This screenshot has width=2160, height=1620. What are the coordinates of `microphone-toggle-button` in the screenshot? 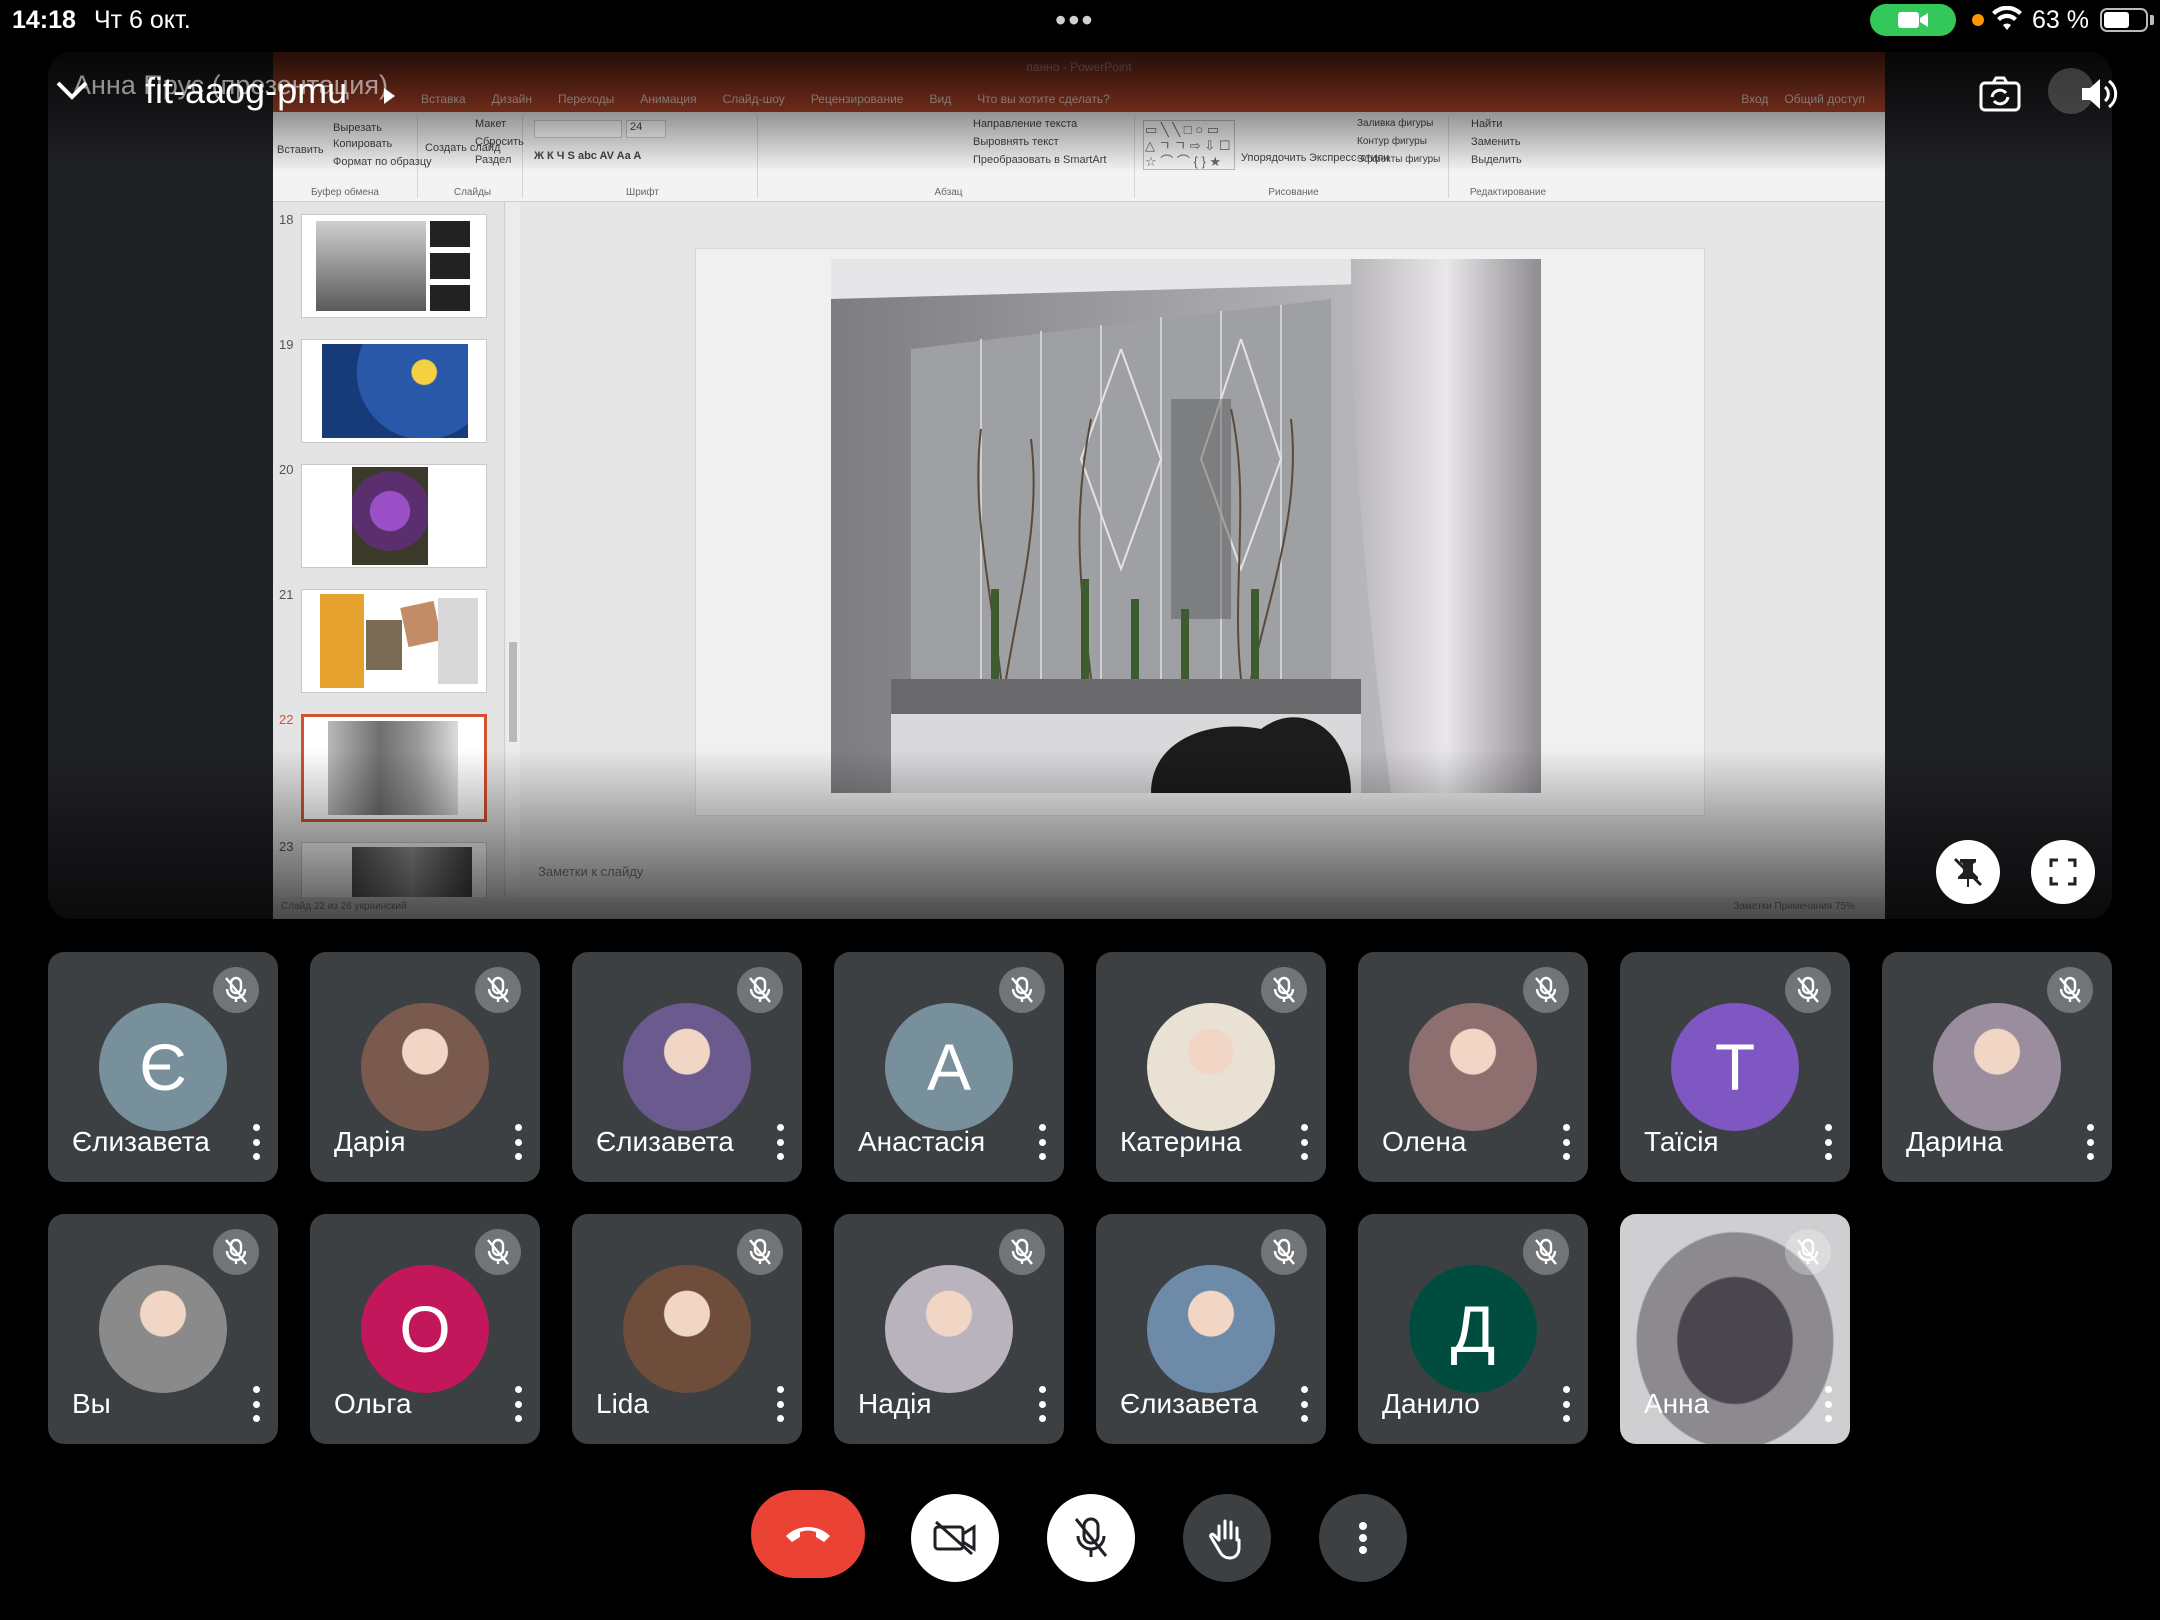 It's located at (1091, 1538).